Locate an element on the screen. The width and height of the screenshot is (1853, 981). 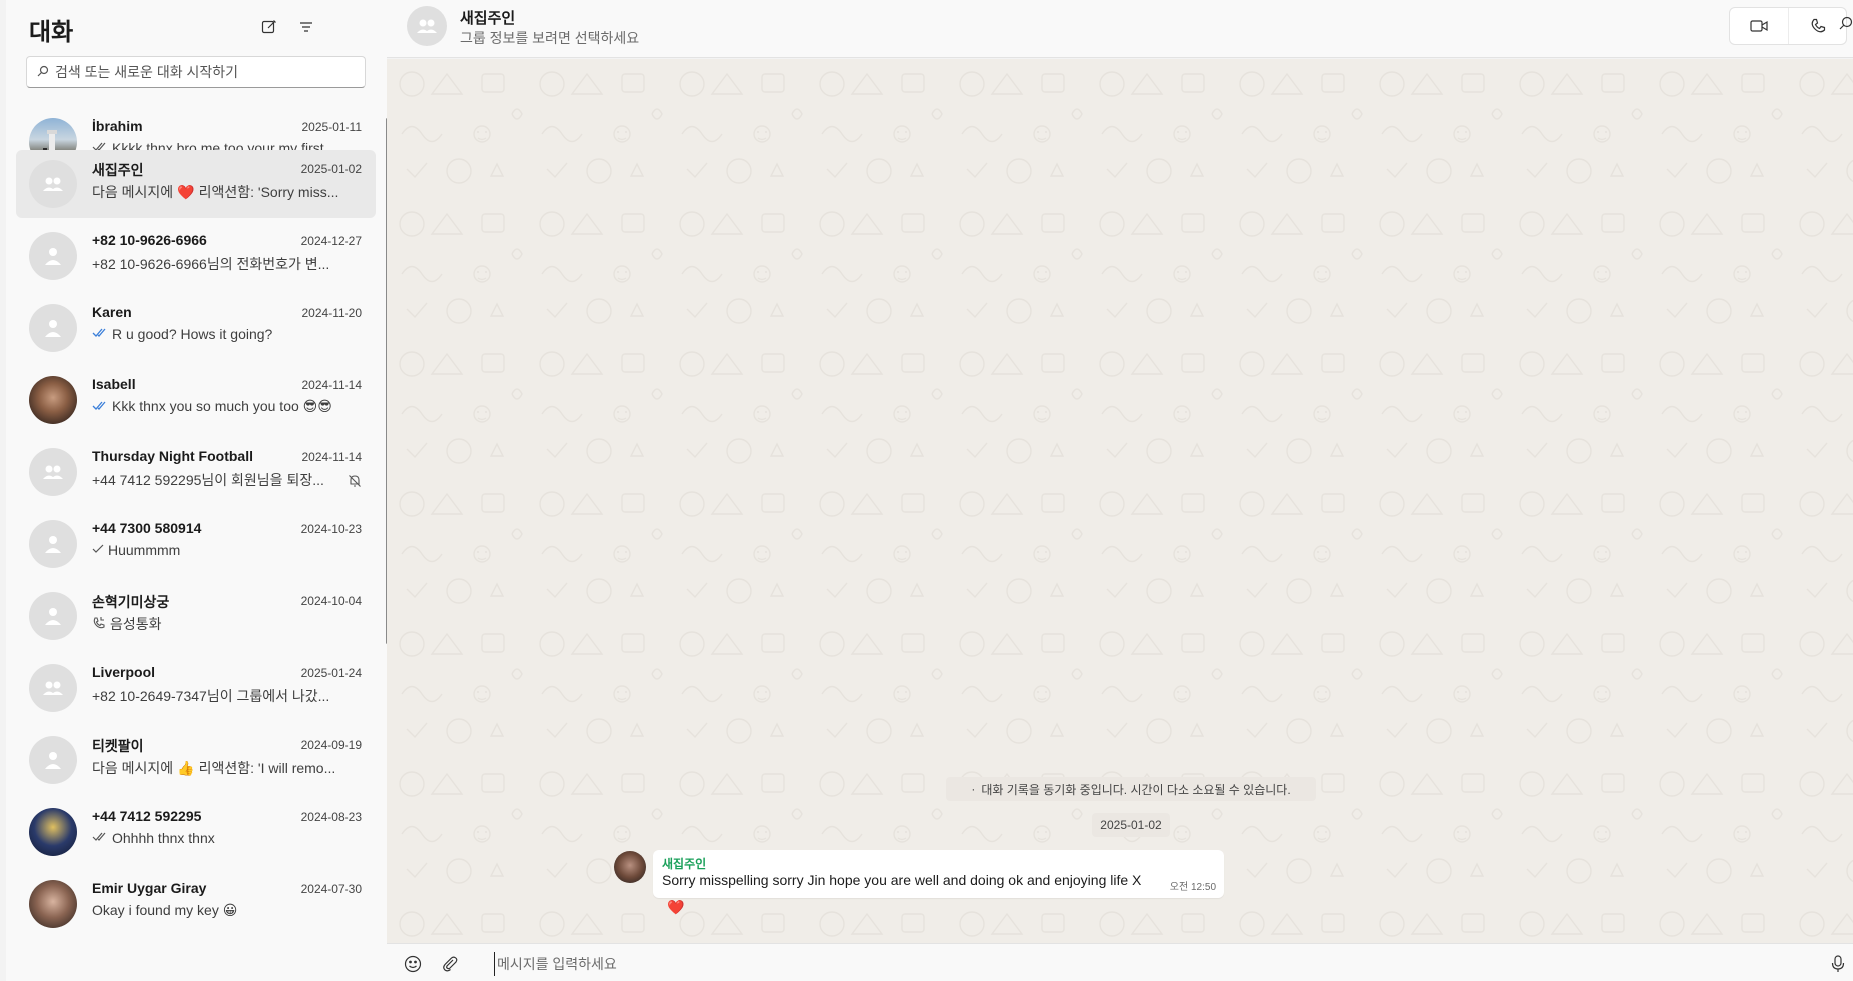
chat-name: Isabell is located at coordinates (114, 384).